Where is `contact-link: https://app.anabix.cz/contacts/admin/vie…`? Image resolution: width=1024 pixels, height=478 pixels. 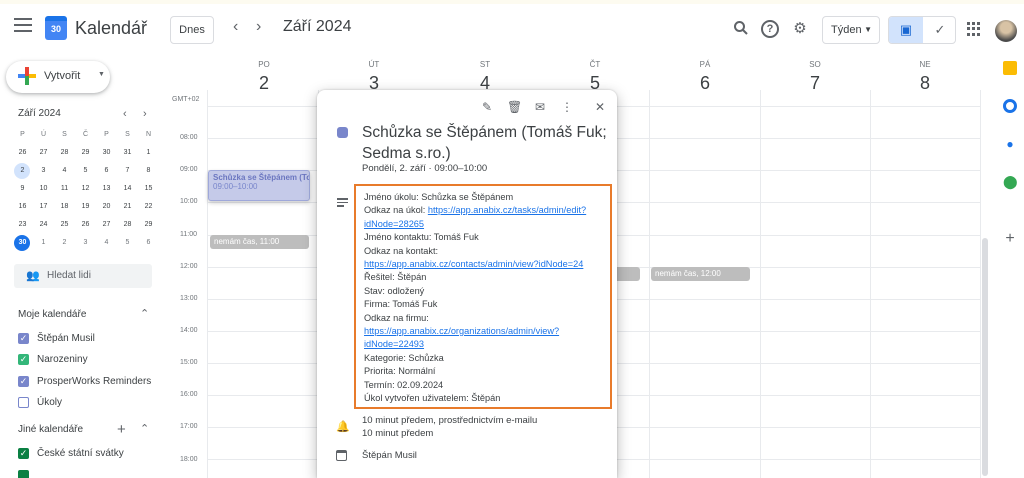
contact-link: https://app.anabix.cz/contacts/admin/vie… is located at coordinates (484, 264).